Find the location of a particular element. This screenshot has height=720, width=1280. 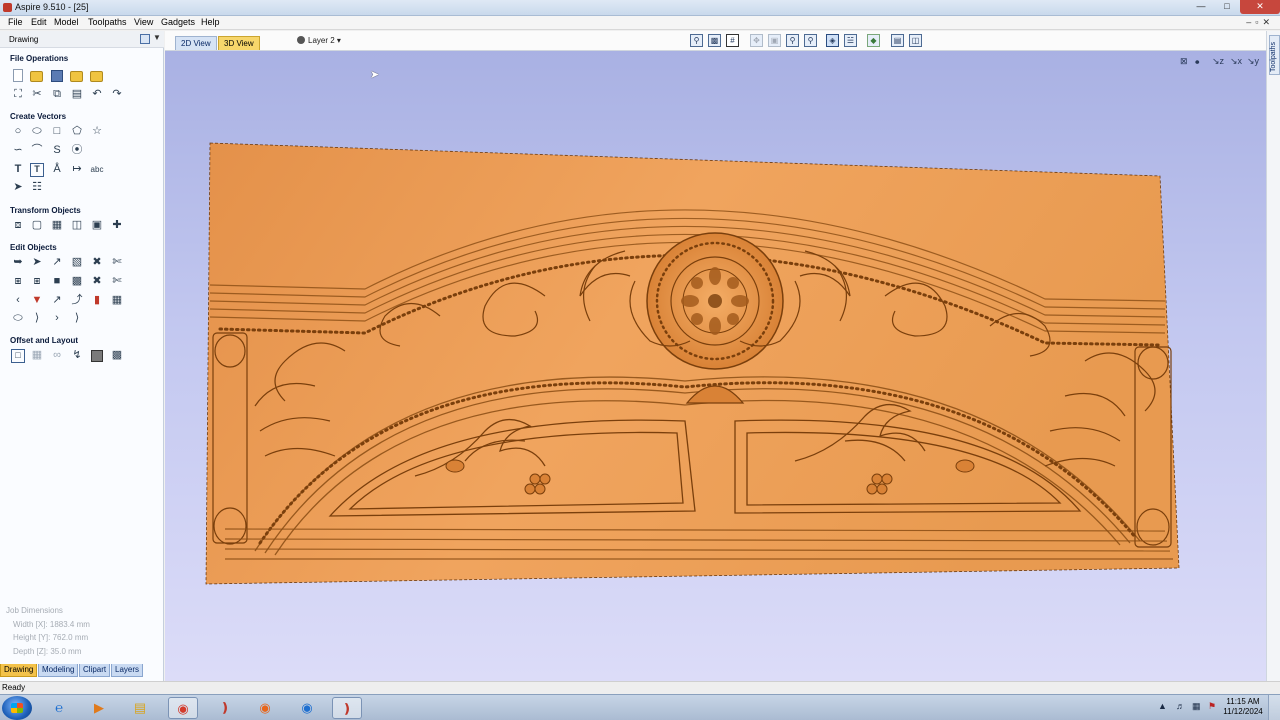

offset-boundary-icon: ⬭ is located at coordinates (18, 319).